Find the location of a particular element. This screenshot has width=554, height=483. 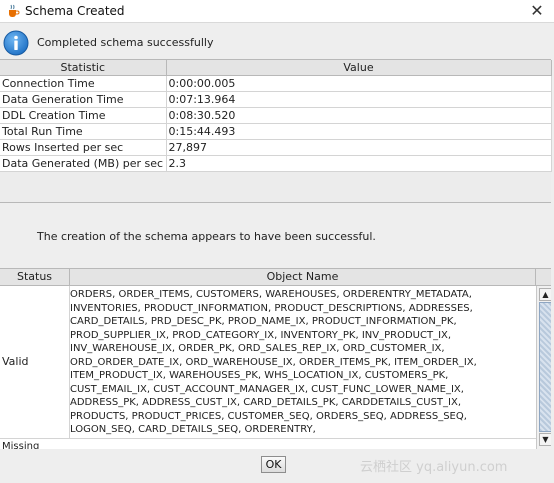

table-row: Rows Inserted per sec 27,897 is located at coordinates (276, 147).